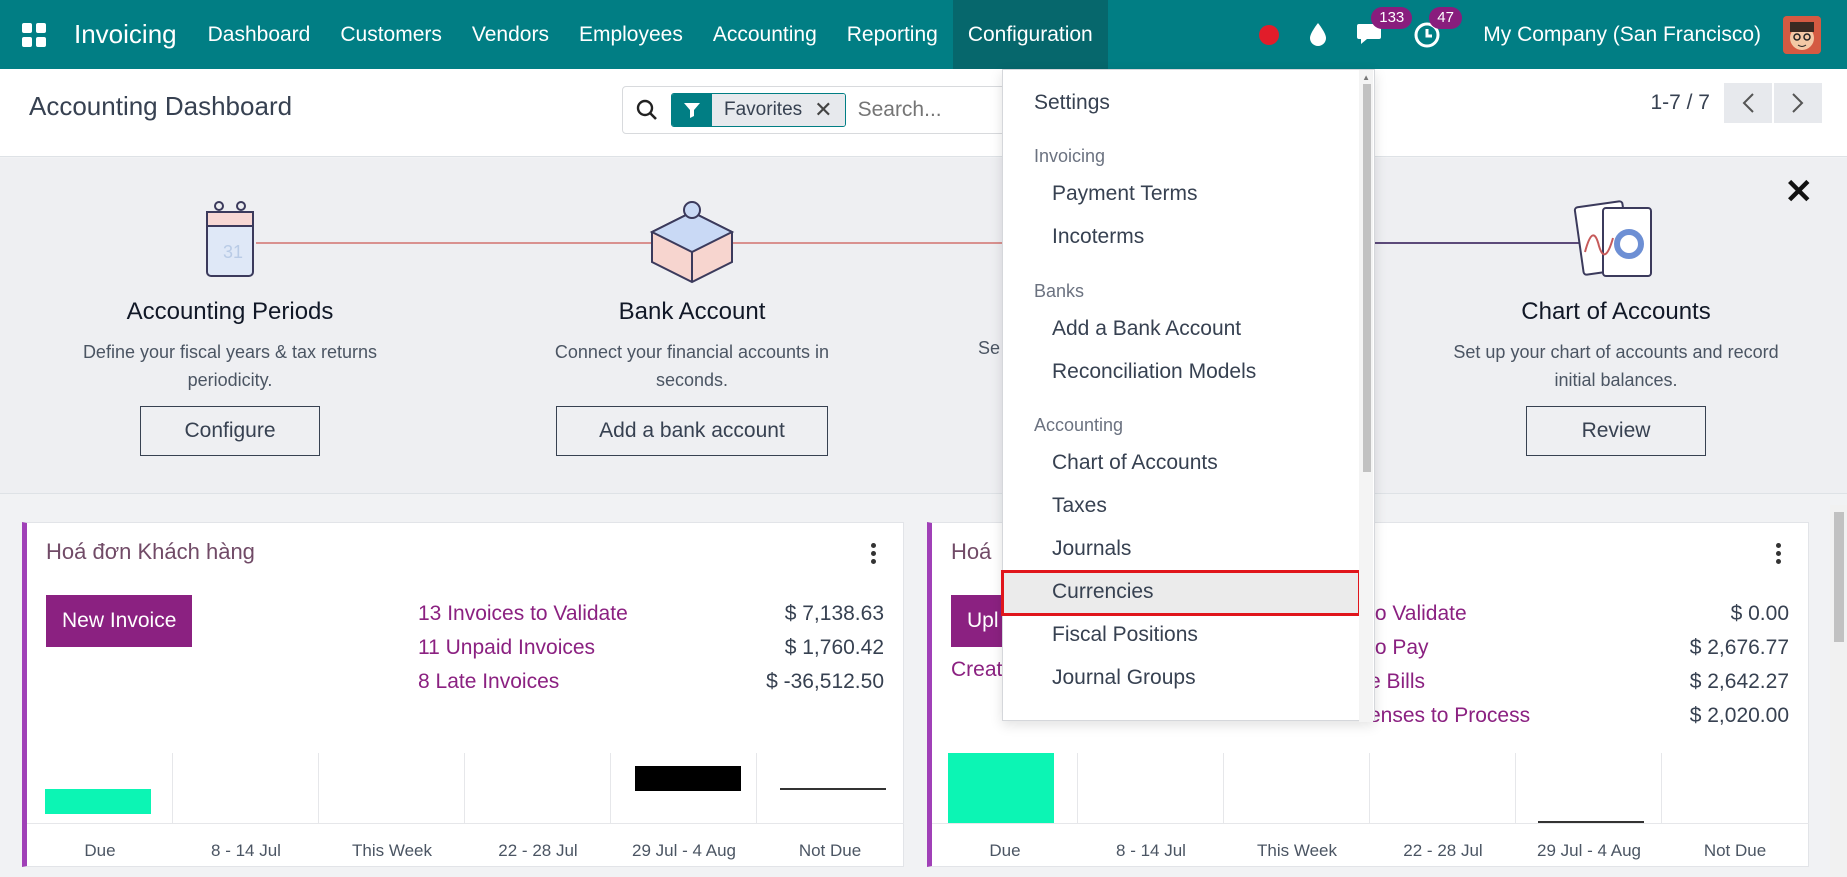  I want to click on new-invoice-button: New Invoice, so click(119, 621).